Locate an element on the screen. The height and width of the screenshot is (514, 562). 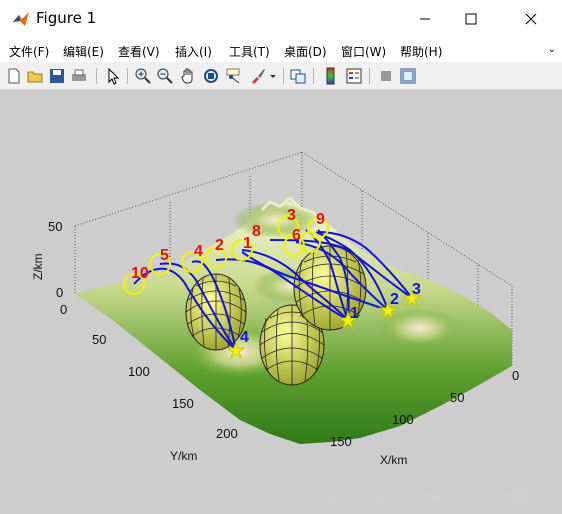
x-tick-label: 100 is located at coordinates (403, 419).